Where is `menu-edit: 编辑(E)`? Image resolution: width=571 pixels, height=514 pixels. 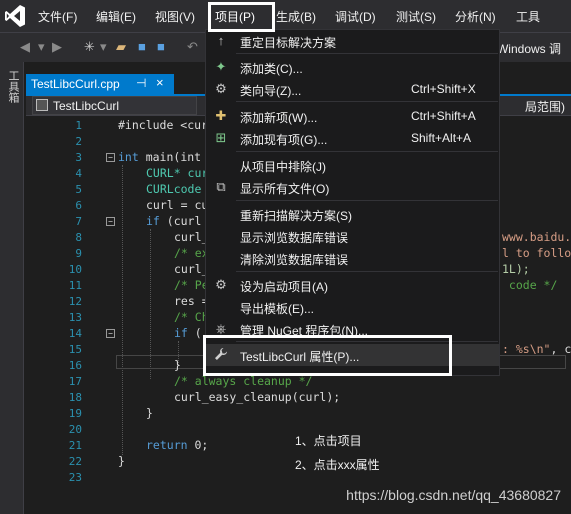
menu-edit: 编辑(E) is located at coordinates (116, 16).